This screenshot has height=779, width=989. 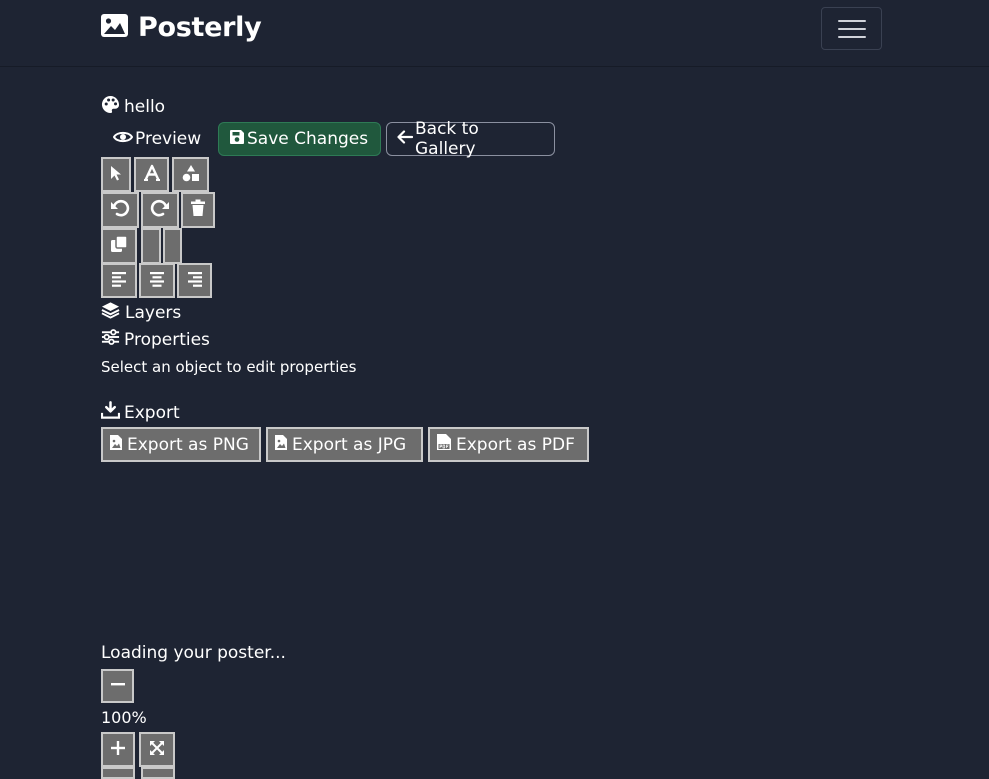 What do you see at coordinates (145, 107) in the screenshot?
I see `poster-title-text: hello` at bounding box center [145, 107].